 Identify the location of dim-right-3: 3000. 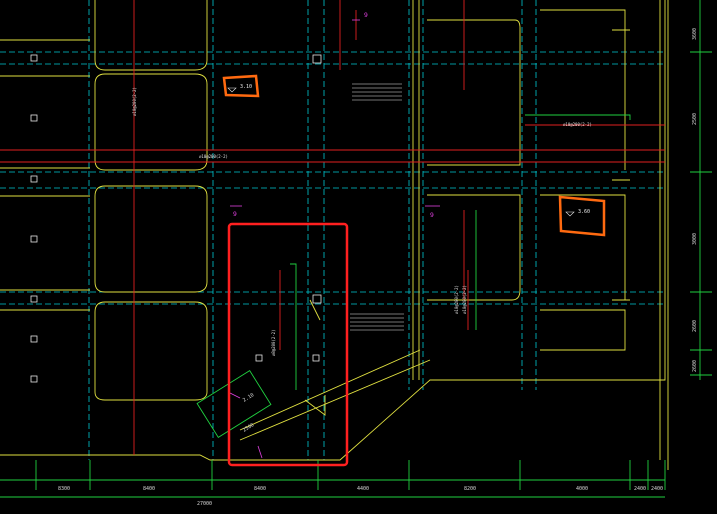
(695, 239).